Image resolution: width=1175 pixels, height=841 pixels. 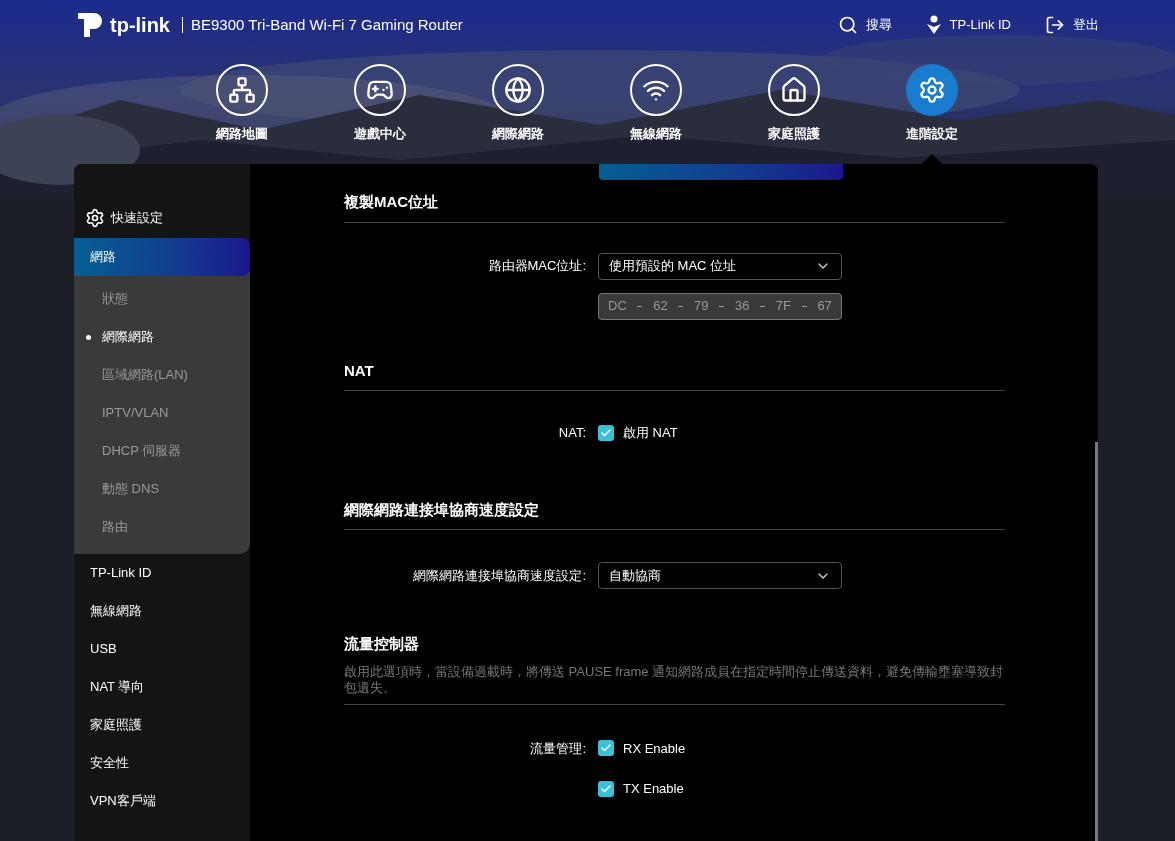 What do you see at coordinates (1072, 25) in the screenshot?
I see `header-action: 登出` at bounding box center [1072, 25].